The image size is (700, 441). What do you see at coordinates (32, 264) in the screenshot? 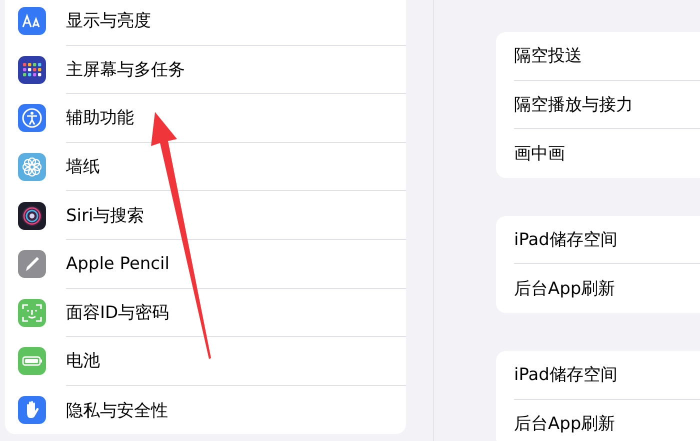
I see `pencil-icon` at bounding box center [32, 264].